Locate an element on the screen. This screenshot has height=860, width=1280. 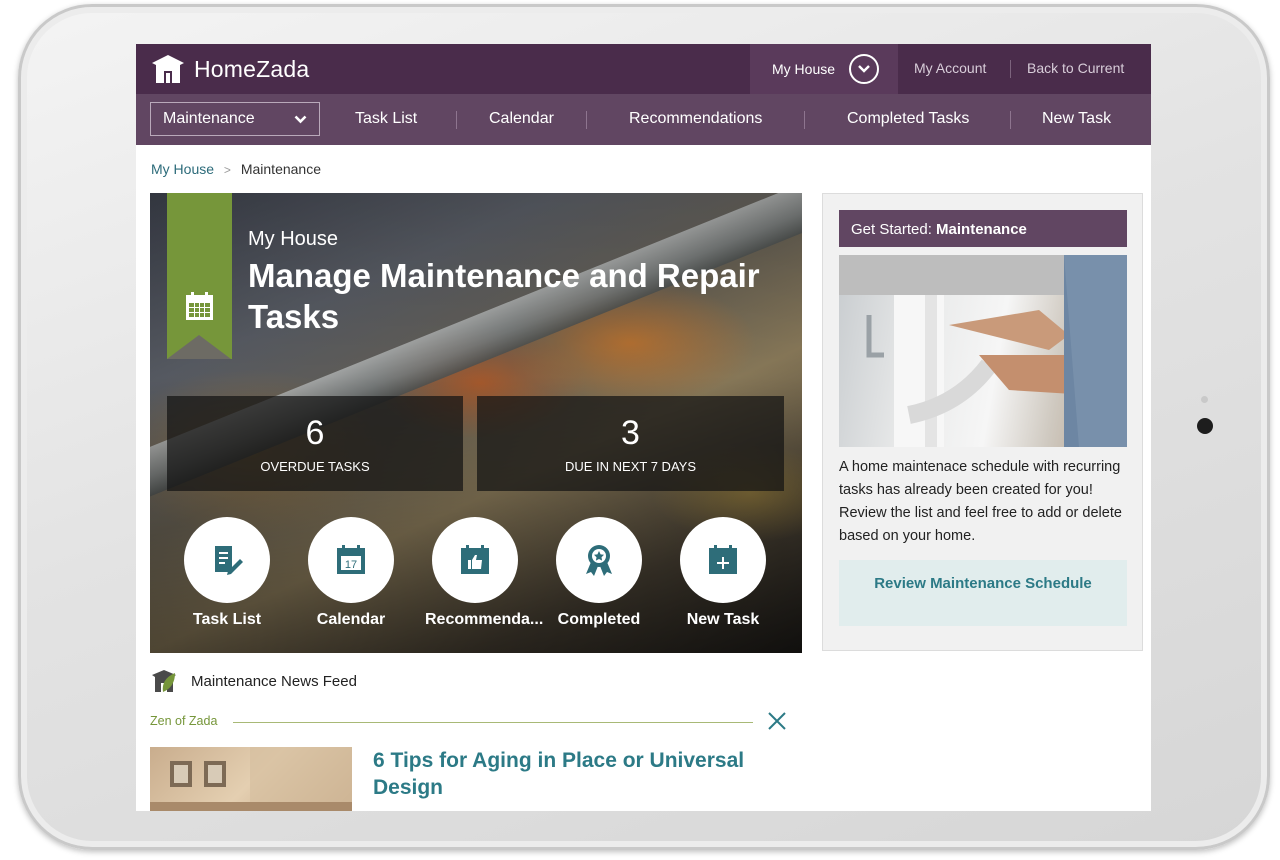
get-started-heading-bold: Maintenance is located at coordinates (981, 229).